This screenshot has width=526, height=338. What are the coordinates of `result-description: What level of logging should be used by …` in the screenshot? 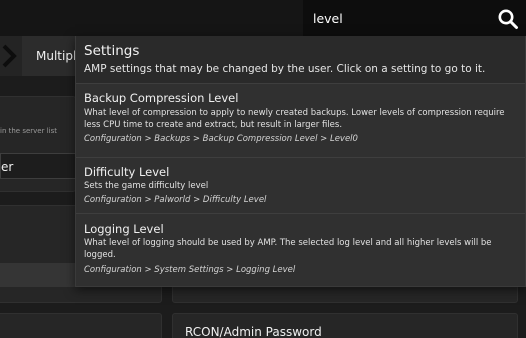 It's located at (288, 249).